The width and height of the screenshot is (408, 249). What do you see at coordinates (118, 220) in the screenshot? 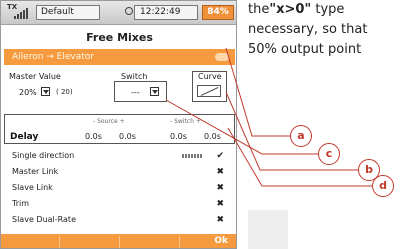
I see `row-slave-dual-rate: Slave Dual-Rate ✖` at bounding box center [118, 220].